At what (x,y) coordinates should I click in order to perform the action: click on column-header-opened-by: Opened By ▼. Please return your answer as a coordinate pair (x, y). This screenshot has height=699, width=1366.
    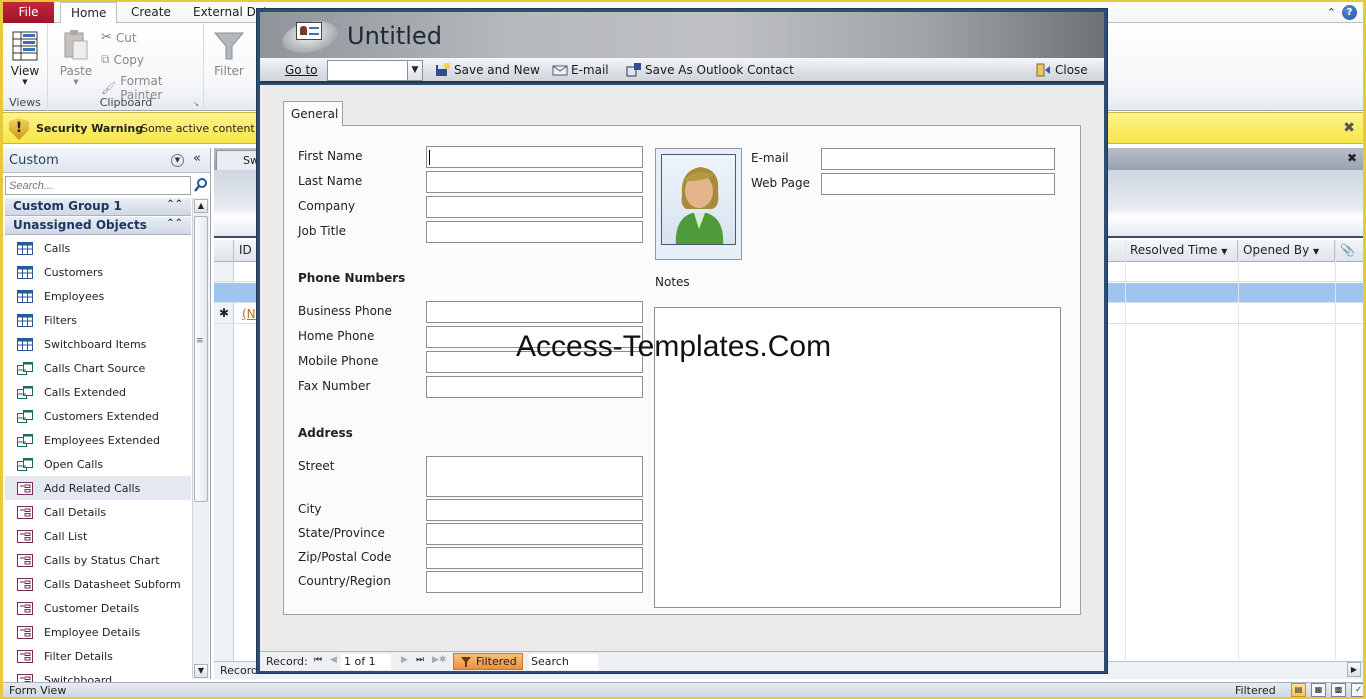
    Looking at the image, I should click on (1286, 251).